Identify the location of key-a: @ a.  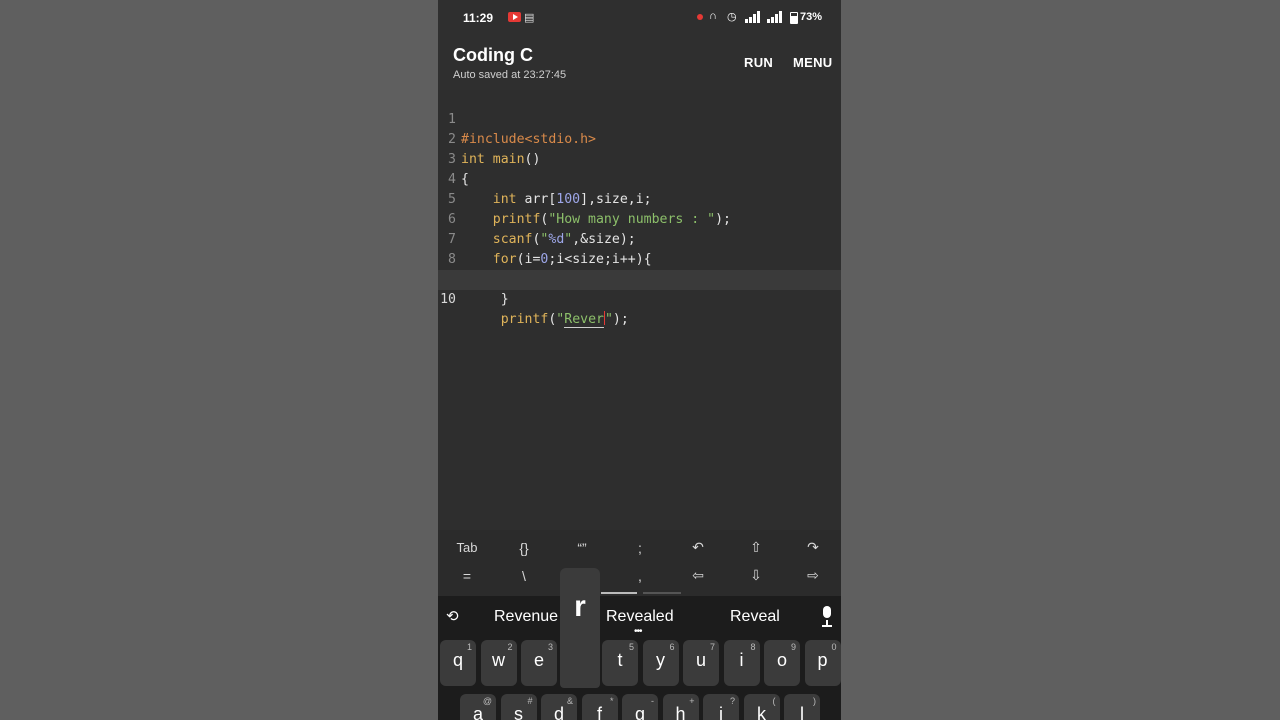
(478, 707).